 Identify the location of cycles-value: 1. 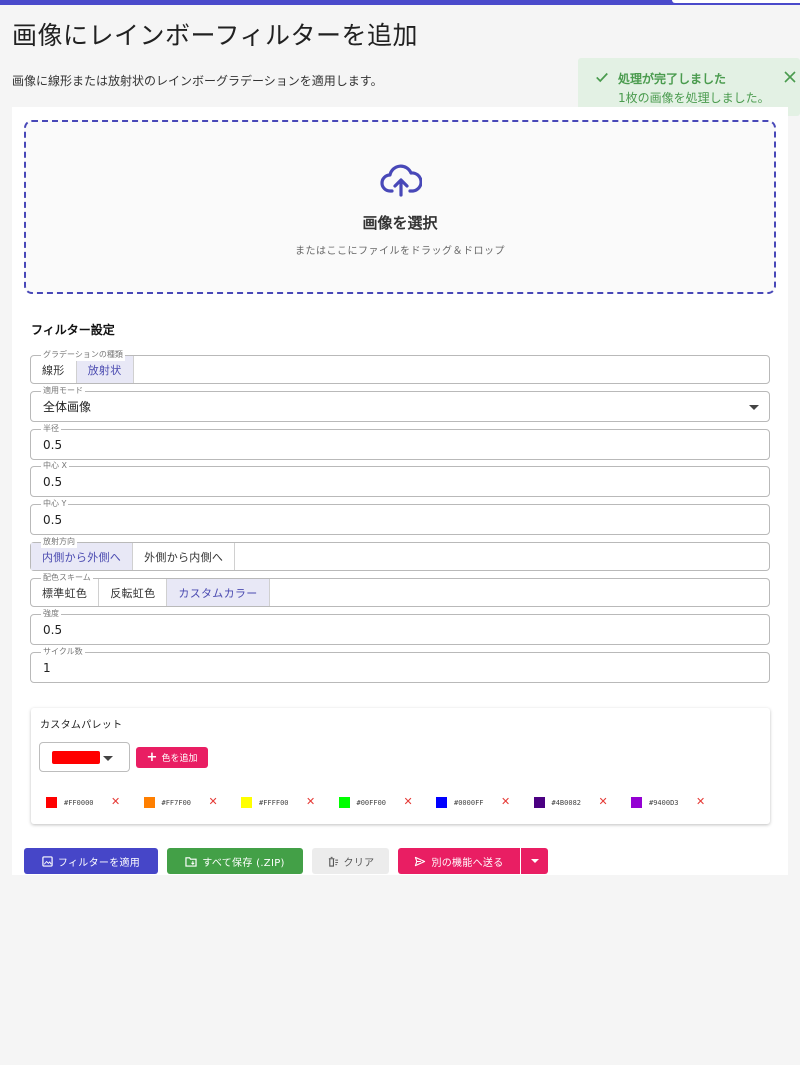
(47, 667).